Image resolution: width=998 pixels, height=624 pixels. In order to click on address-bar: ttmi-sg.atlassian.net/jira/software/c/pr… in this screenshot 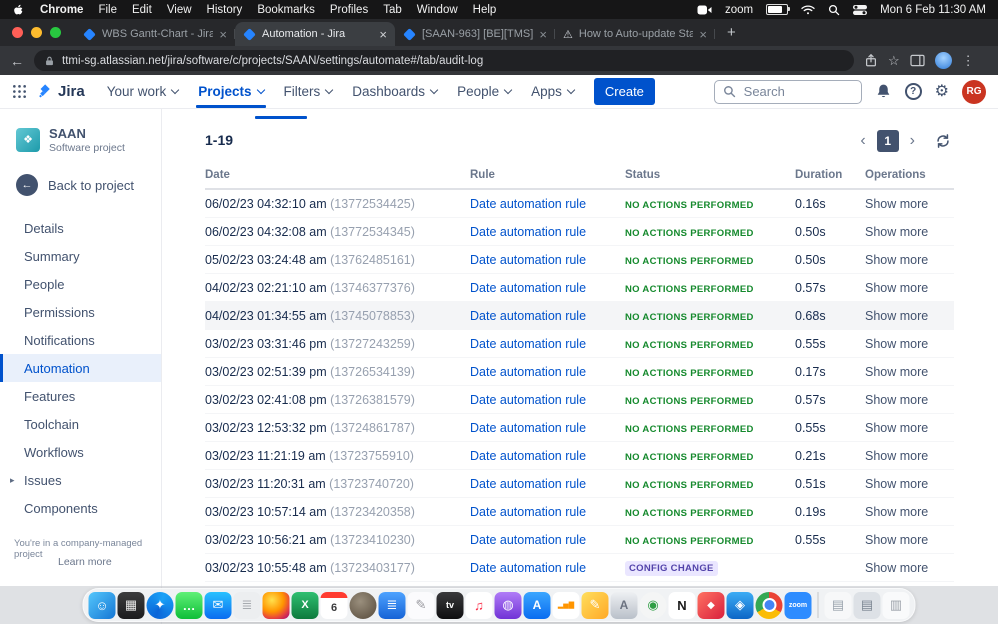, I will do `click(444, 60)`.